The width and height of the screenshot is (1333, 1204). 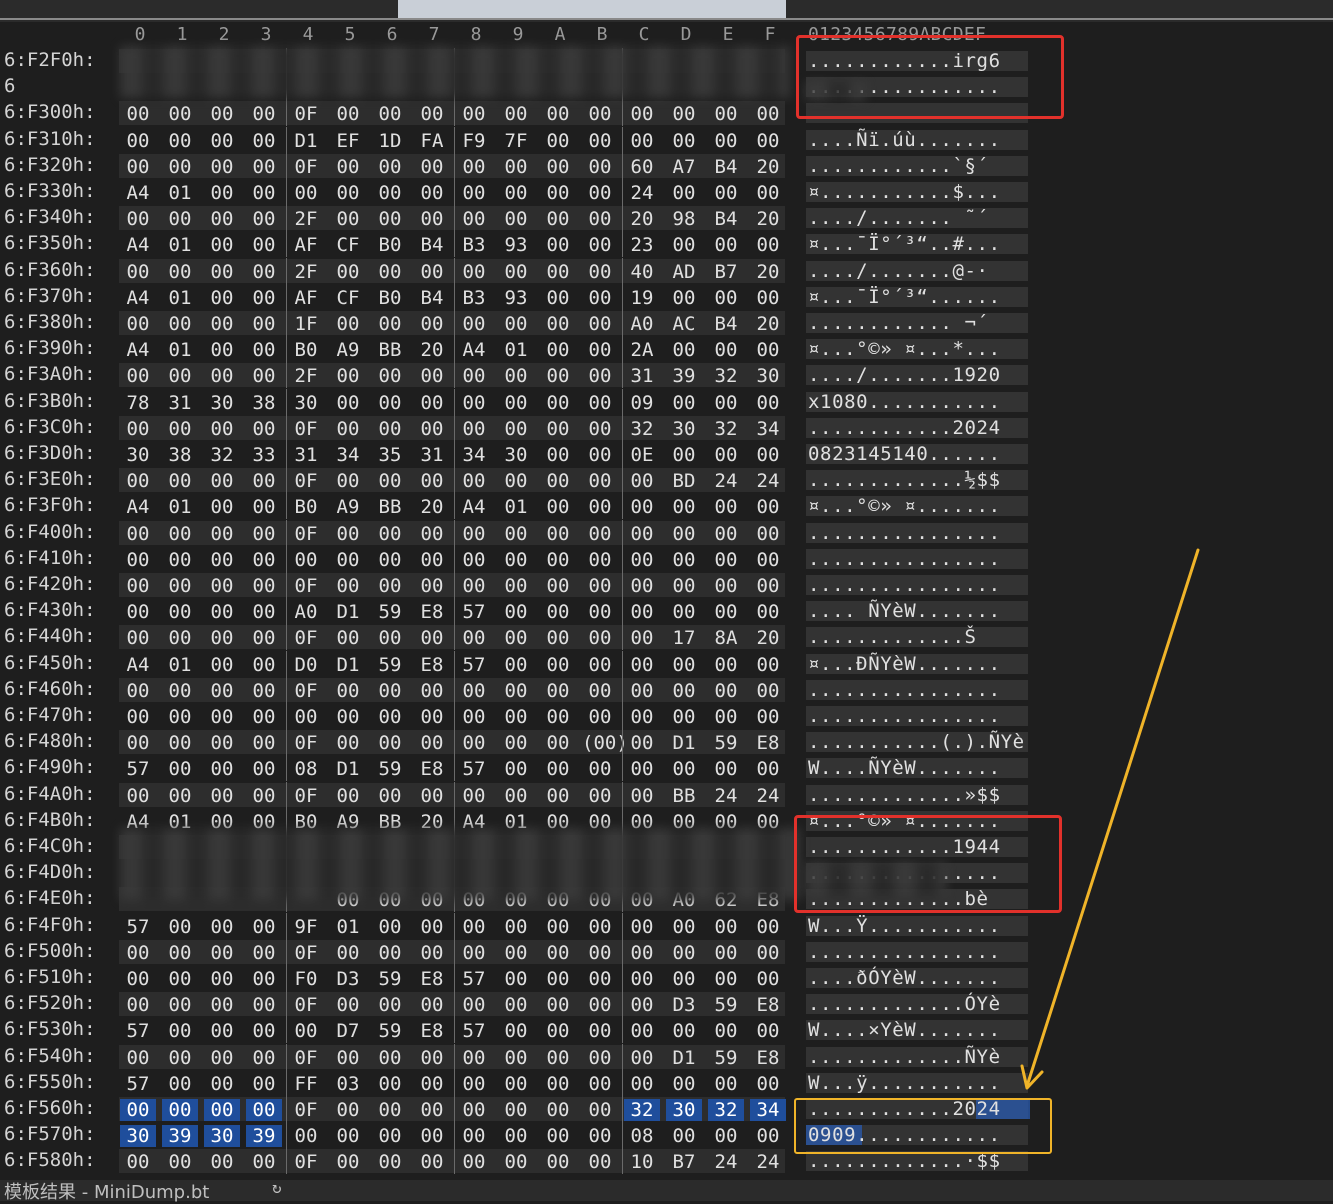 I want to click on yellow-arrow-annotation, so click(x=1110, y=819).